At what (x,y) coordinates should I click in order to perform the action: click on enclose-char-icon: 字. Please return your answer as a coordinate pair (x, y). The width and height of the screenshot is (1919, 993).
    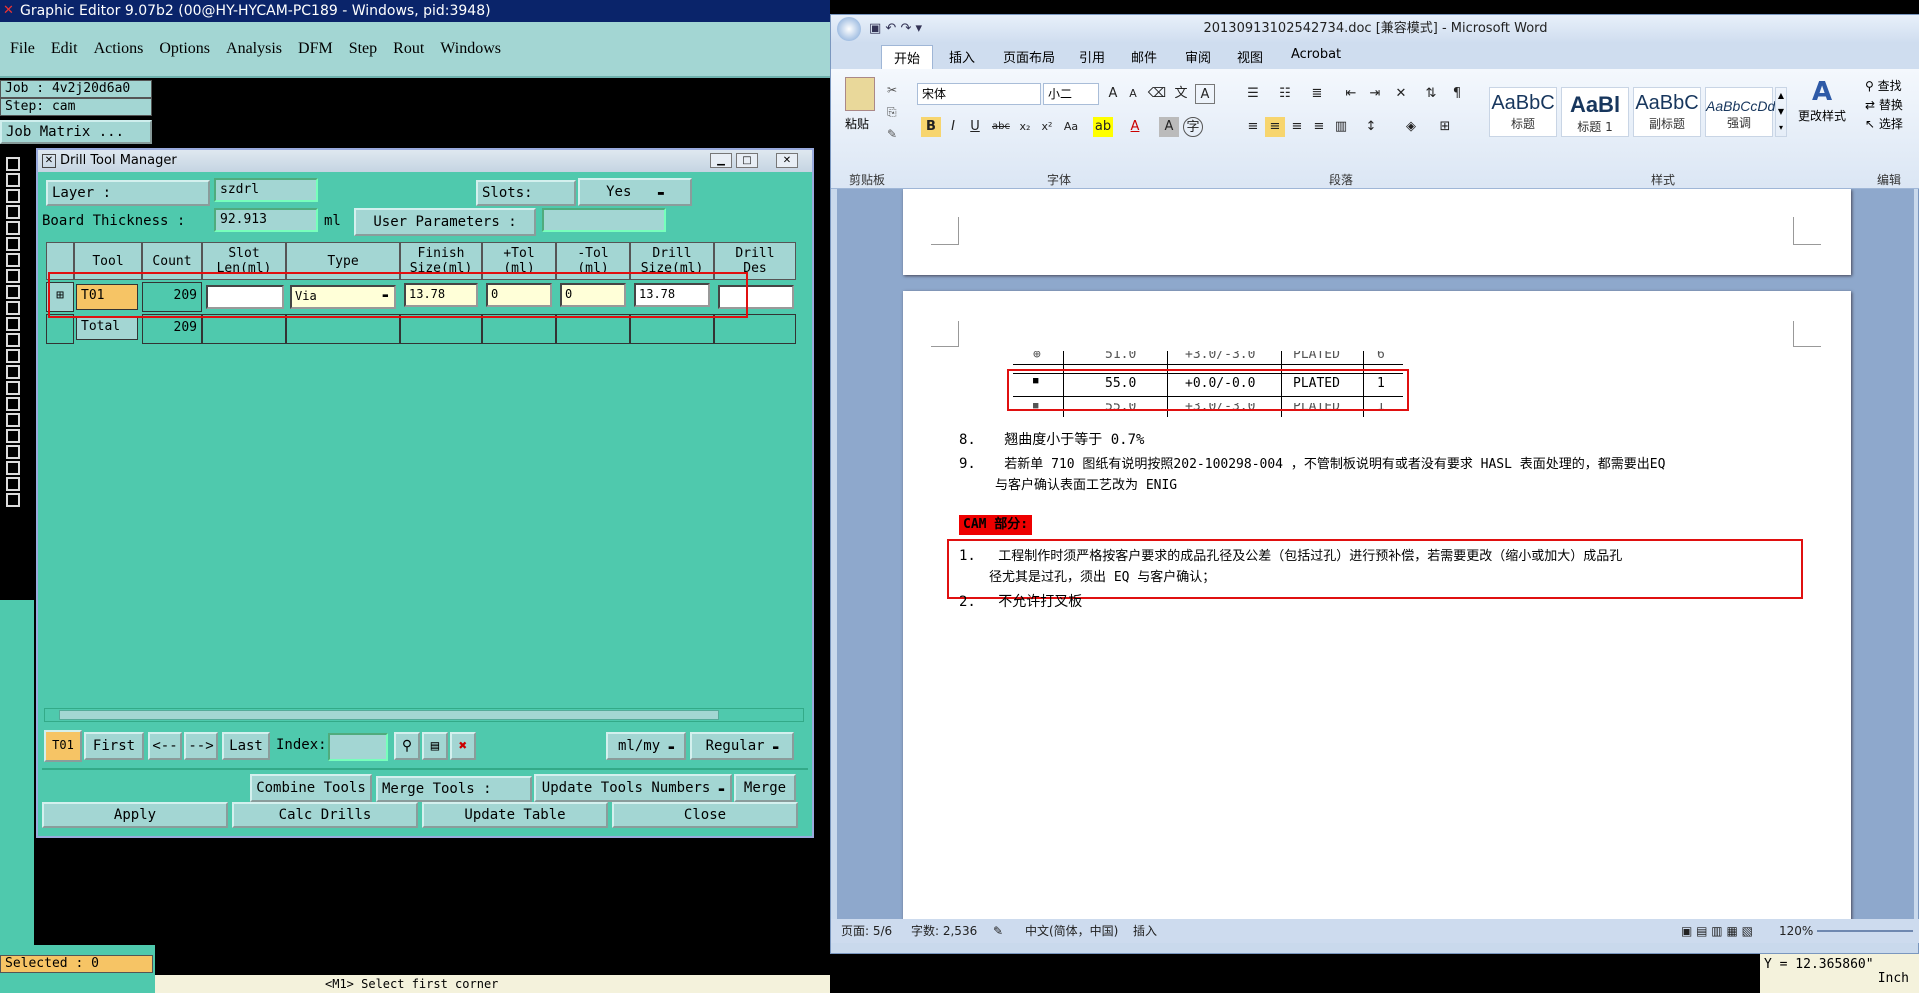
    Looking at the image, I should click on (1193, 127).